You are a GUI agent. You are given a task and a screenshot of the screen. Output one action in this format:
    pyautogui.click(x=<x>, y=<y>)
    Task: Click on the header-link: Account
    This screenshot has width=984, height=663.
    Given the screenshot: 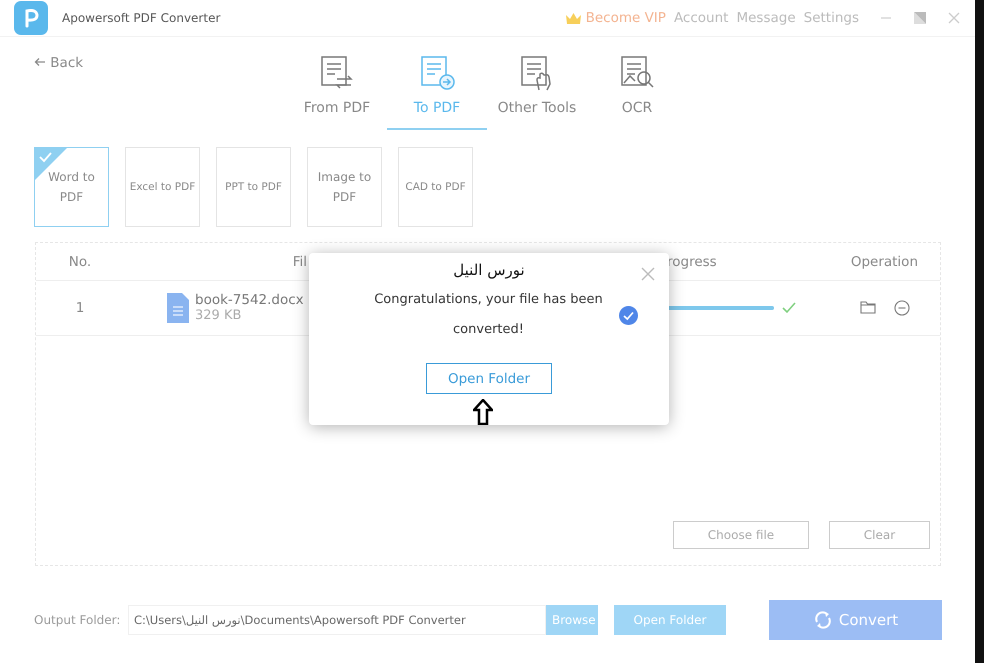 What is the action you would take?
    pyautogui.click(x=701, y=18)
    